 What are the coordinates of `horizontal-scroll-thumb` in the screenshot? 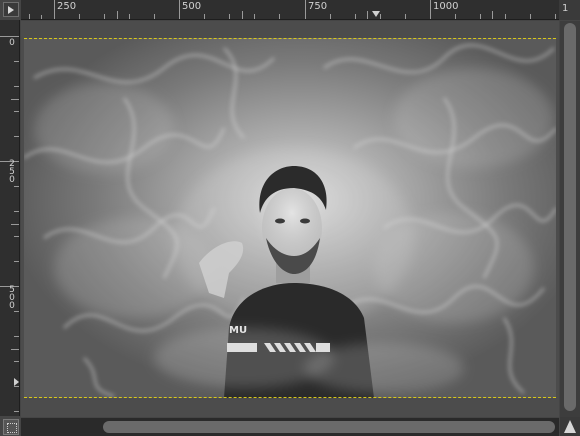 It's located at (329, 427).